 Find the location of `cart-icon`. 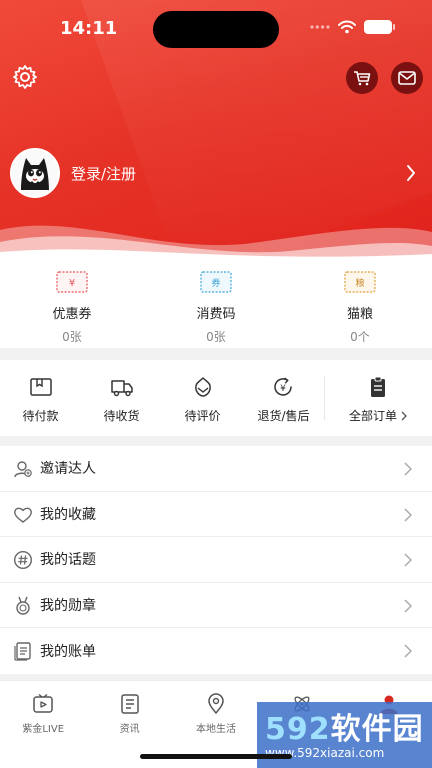

cart-icon is located at coordinates (362, 78).